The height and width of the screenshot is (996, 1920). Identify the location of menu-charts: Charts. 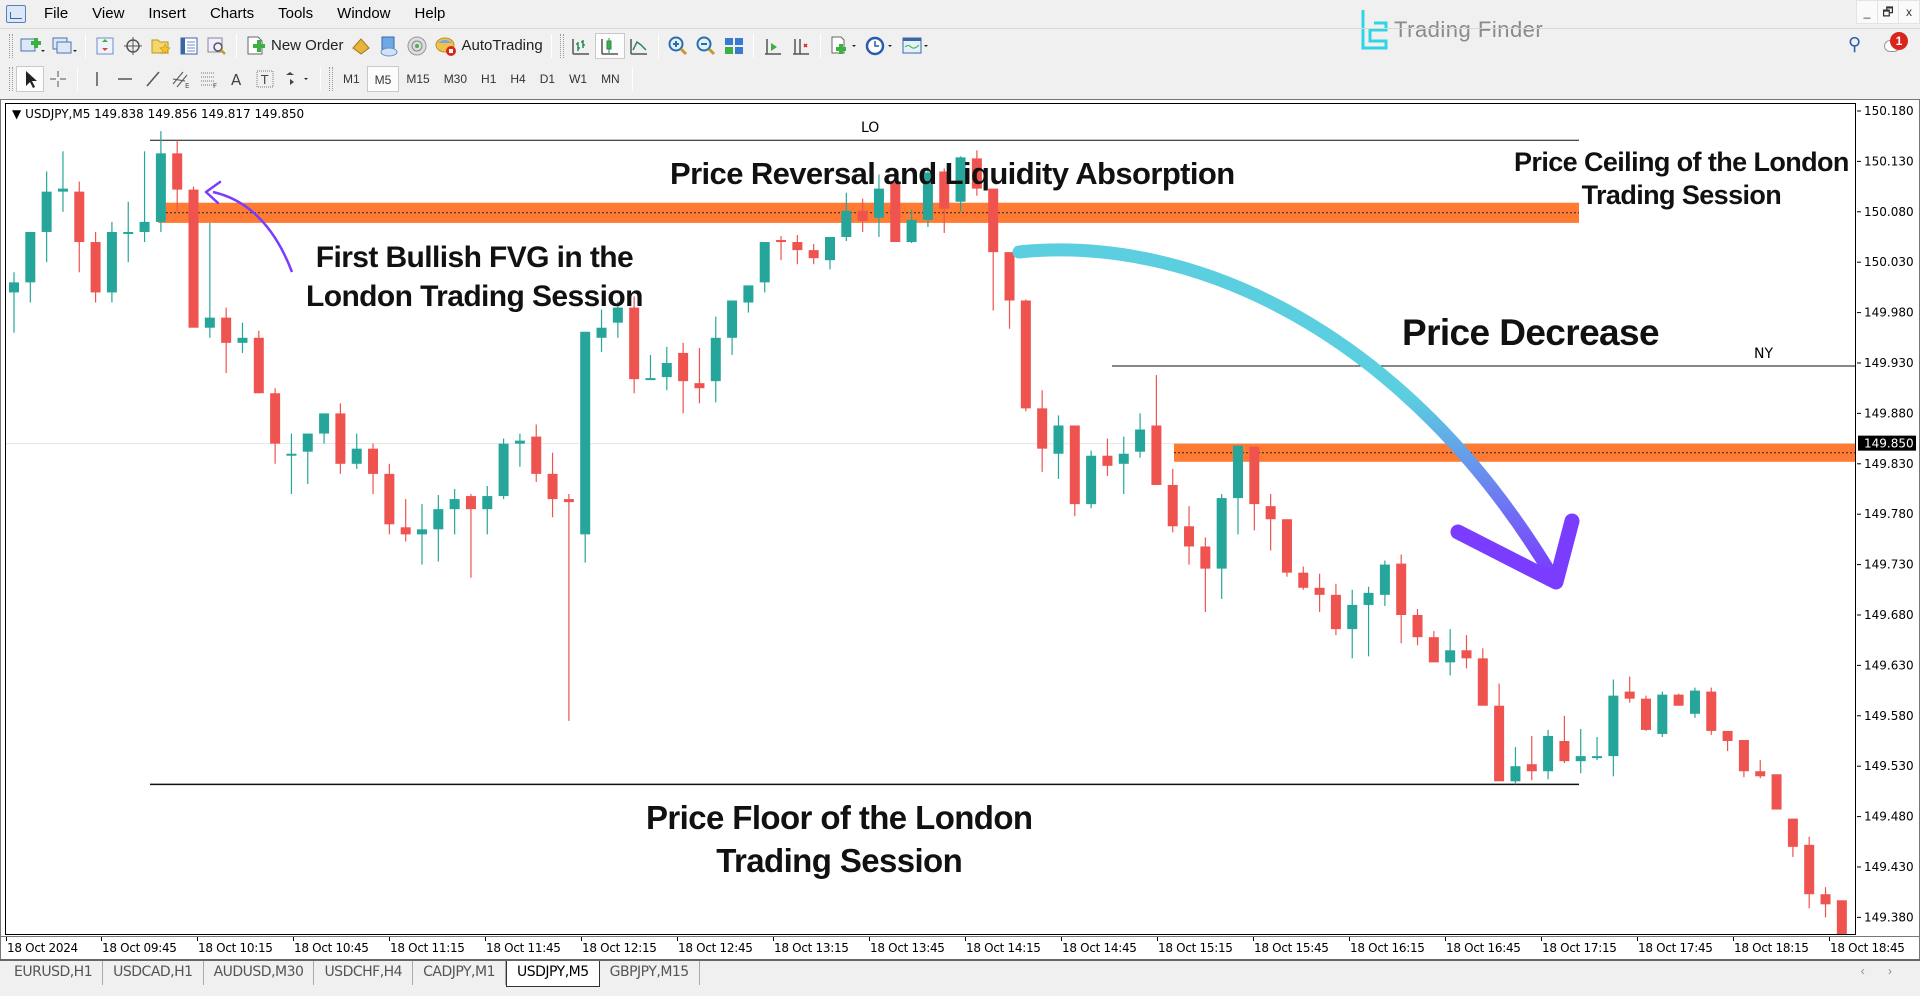
(232, 14).